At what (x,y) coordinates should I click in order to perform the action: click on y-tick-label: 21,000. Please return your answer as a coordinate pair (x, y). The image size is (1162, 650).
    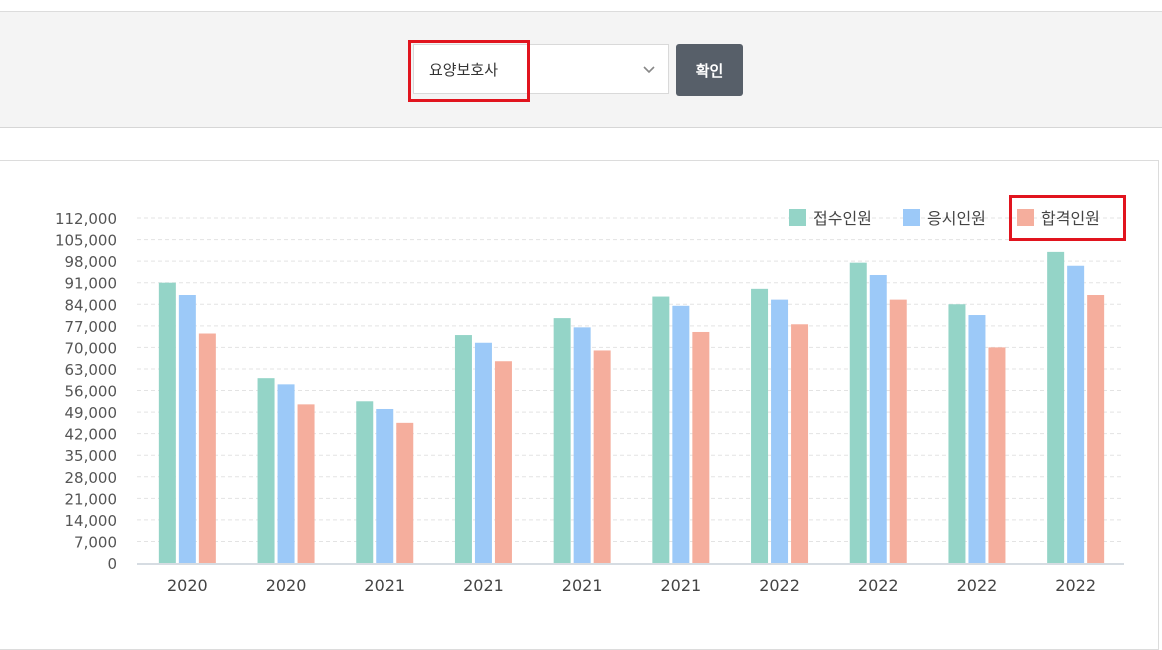
    Looking at the image, I should click on (91, 499).